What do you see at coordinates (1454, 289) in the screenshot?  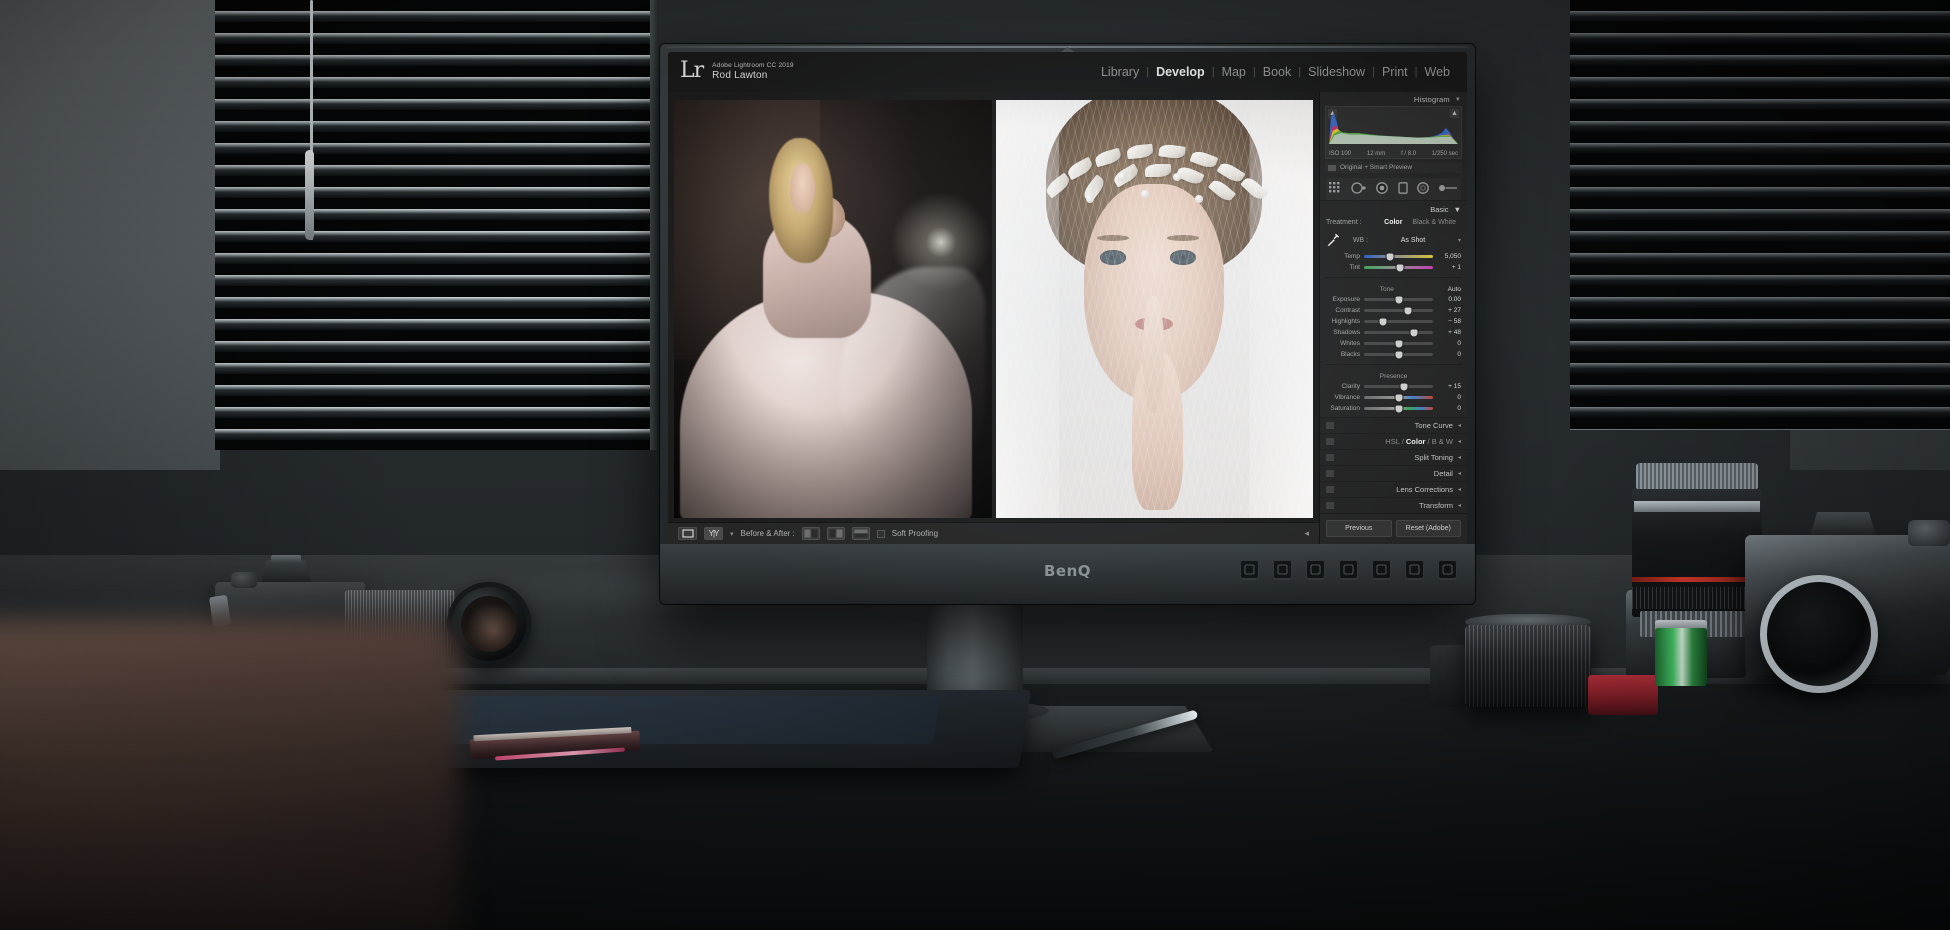 I see `auto-tone-button: Auto` at bounding box center [1454, 289].